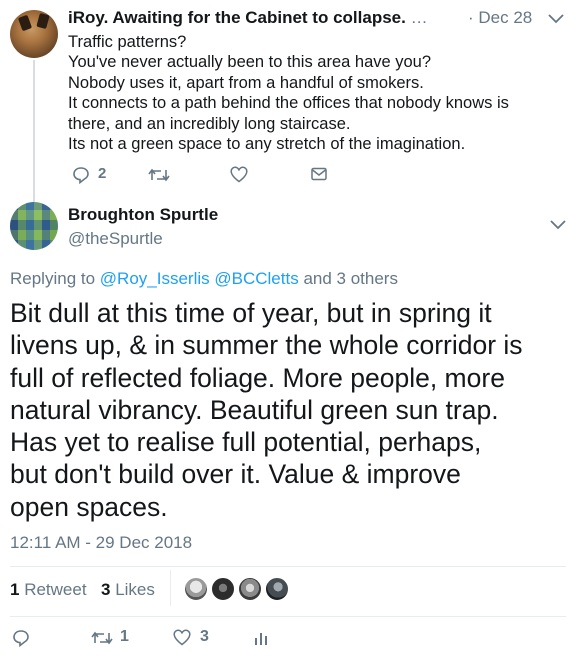  I want to click on retweet-stat-label: Retweet, so click(55, 589).